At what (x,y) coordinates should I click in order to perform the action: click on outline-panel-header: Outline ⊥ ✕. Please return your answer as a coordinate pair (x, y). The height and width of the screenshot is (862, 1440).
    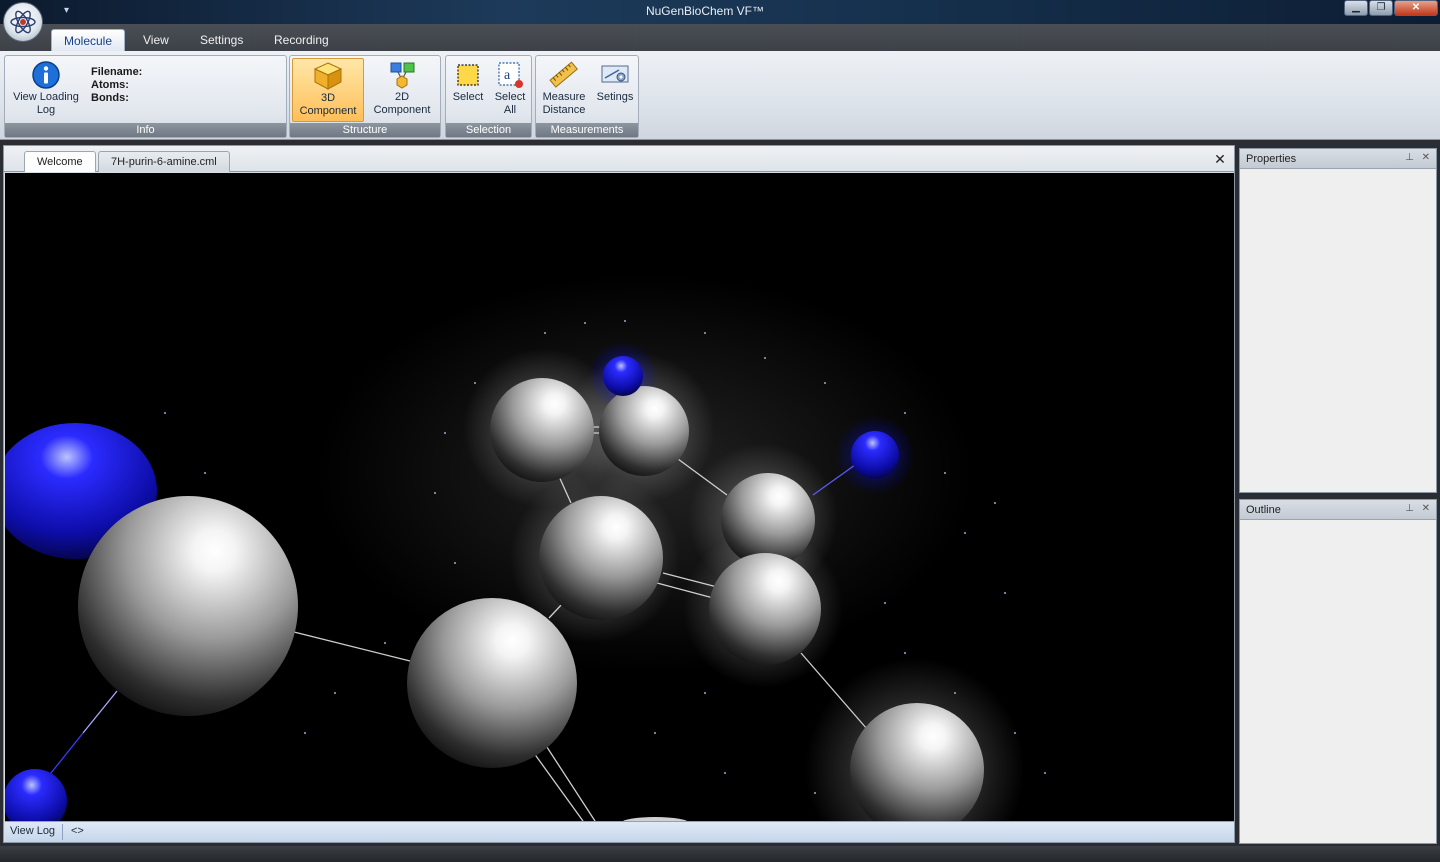
    Looking at the image, I should click on (1338, 510).